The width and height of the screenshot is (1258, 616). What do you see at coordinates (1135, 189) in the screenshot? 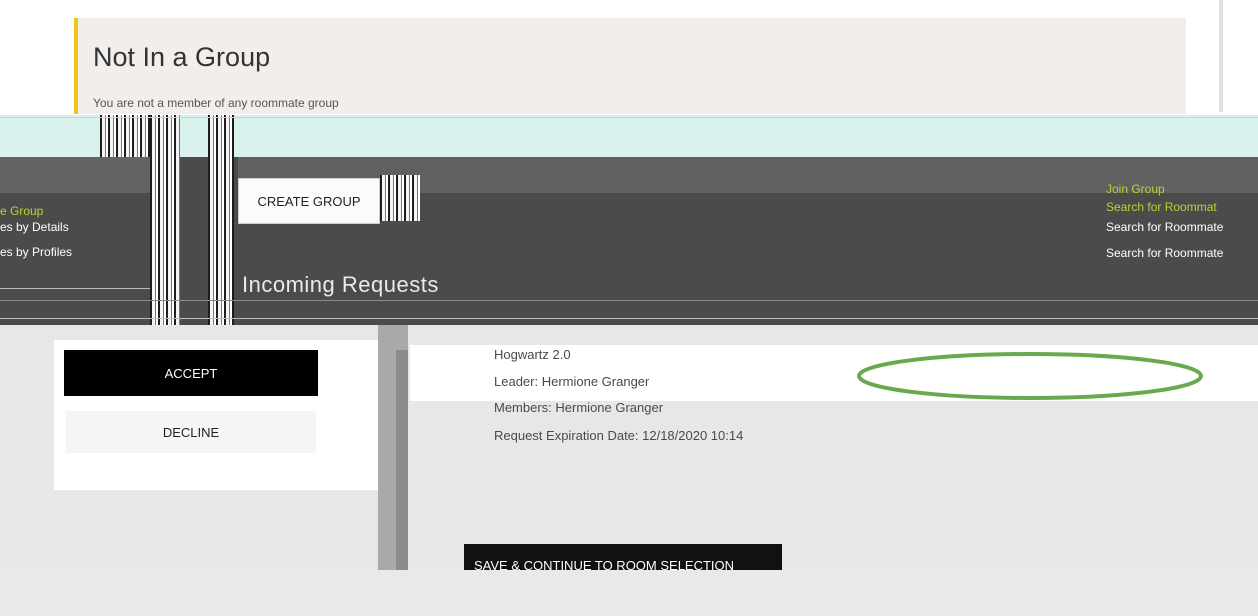
I see `sidebar-link-join-group: Join Group` at bounding box center [1135, 189].